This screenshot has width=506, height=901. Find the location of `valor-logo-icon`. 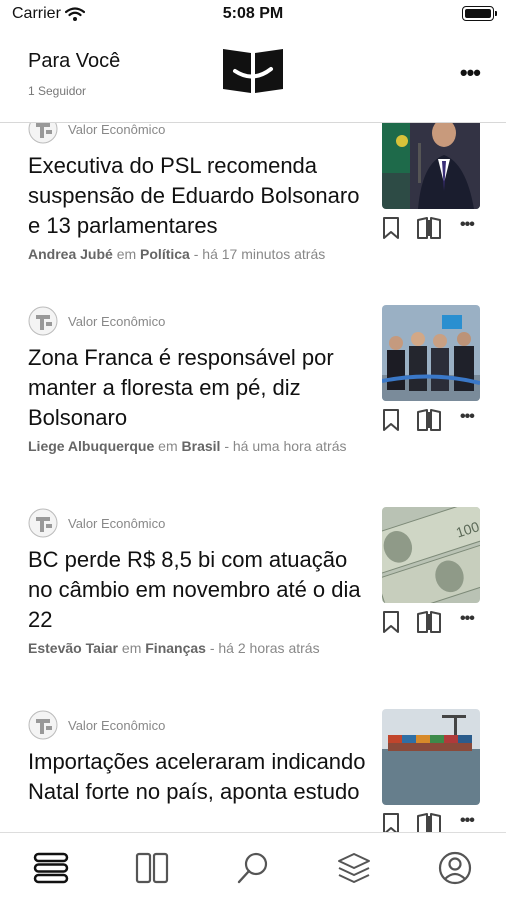

valor-logo-icon is located at coordinates (253, 70).